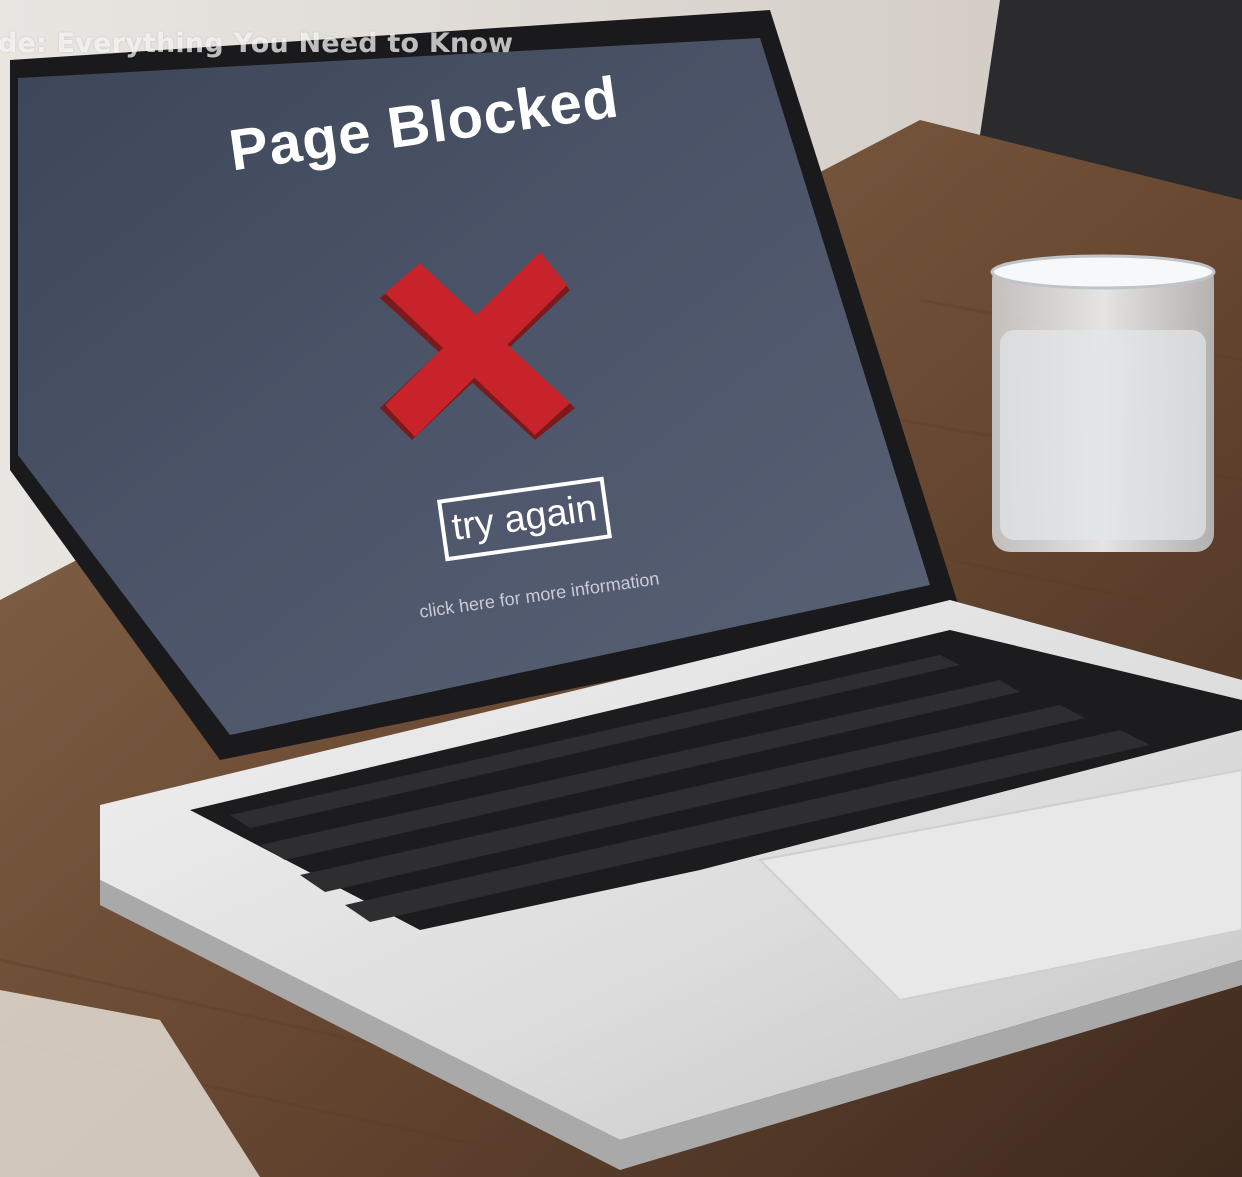 Image resolution: width=1242 pixels, height=1177 pixels. What do you see at coordinates (1103, 403) in the screenshot?
I see `water-glass` at bounding box center [1103, 403].